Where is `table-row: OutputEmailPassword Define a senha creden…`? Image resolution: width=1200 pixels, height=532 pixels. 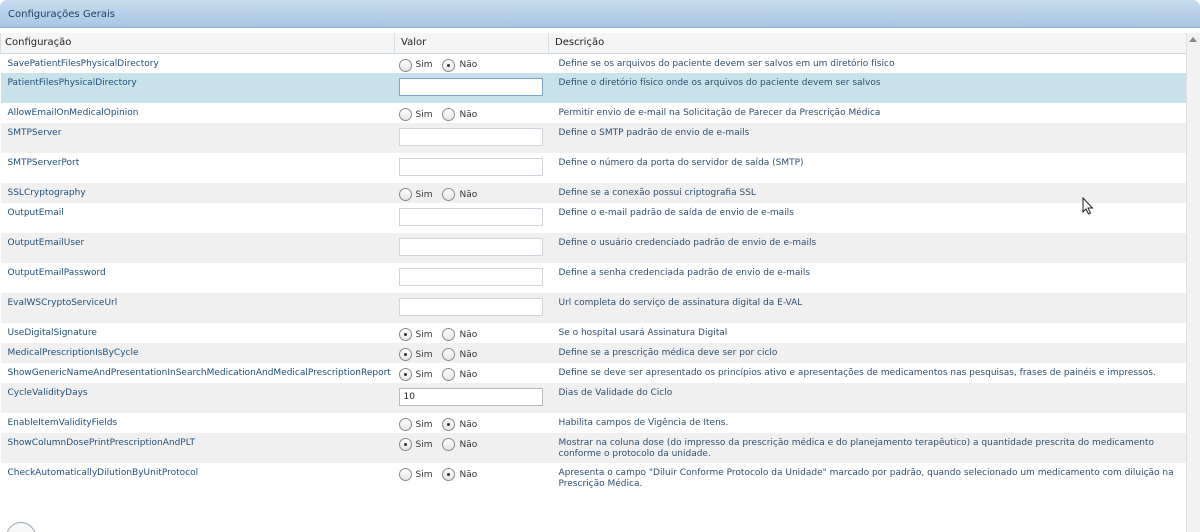
table-row: OutputEmailPassword Define a senha creden… is located at coordinates (594, 278).